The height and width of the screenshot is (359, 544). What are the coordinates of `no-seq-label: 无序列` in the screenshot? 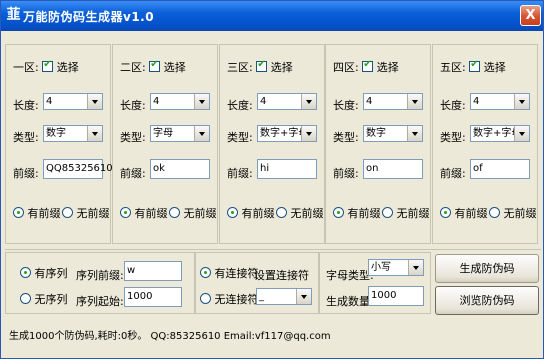 It's located at (51, 299).